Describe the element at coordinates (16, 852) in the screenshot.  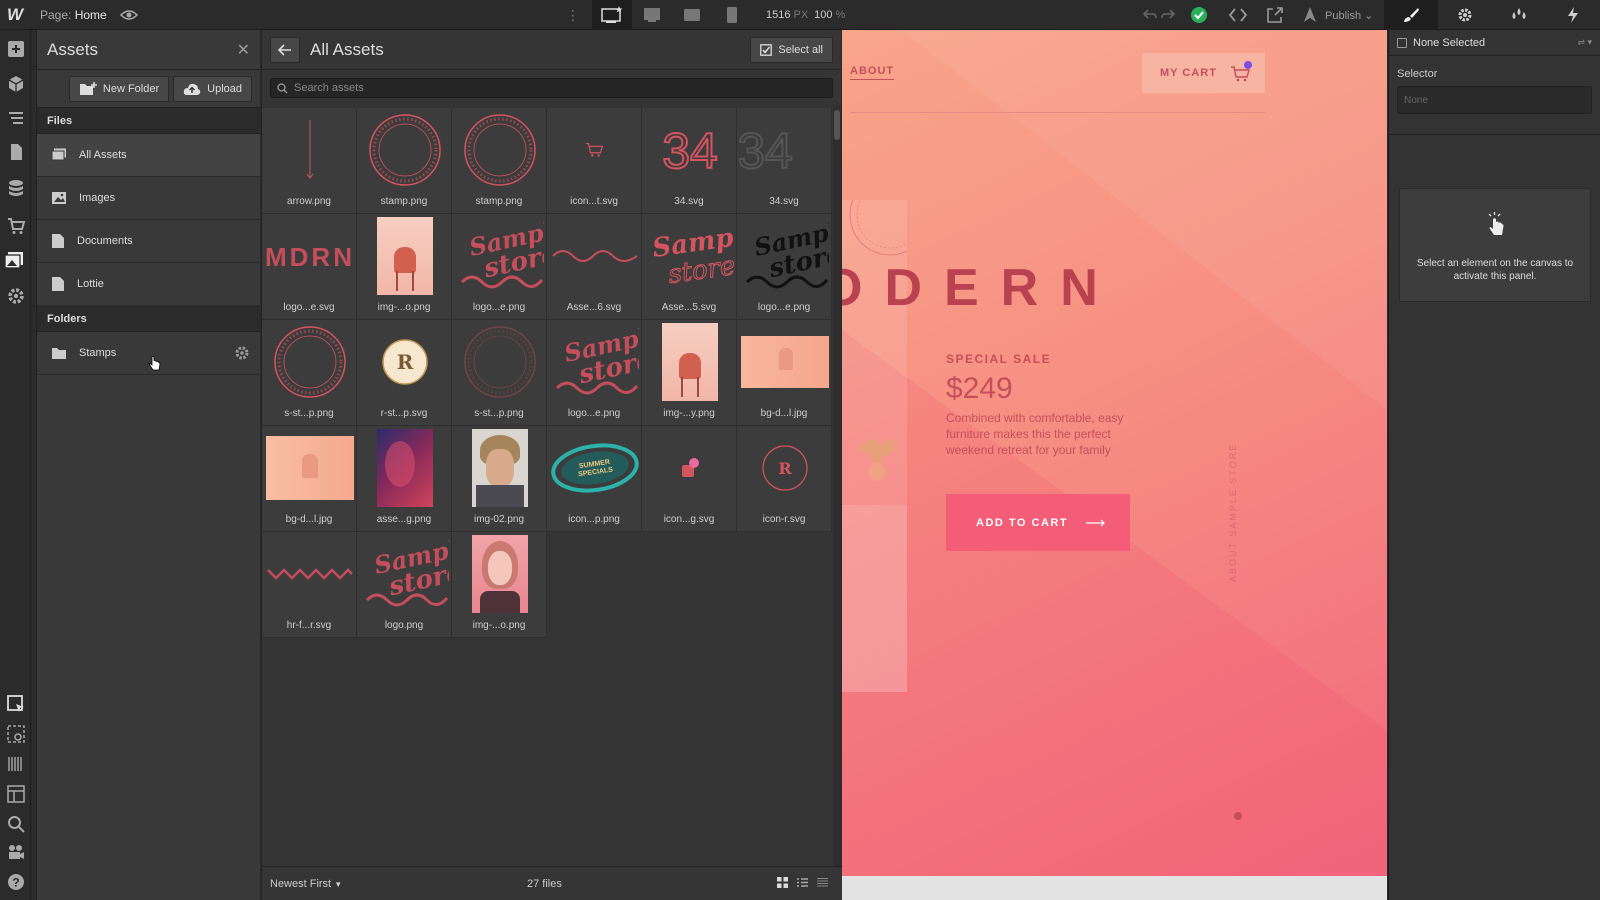
I see `tutorials-video-icon` at that location.